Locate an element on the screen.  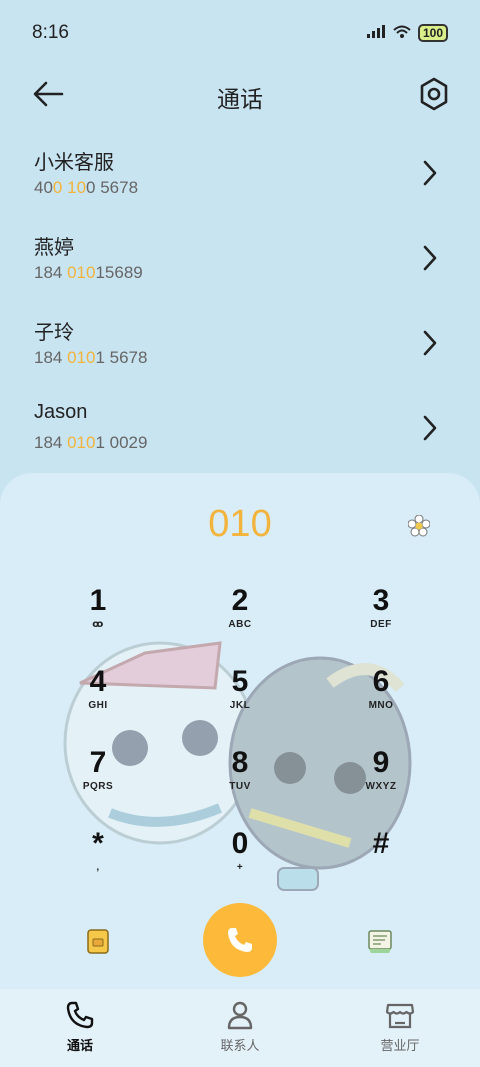
call-button is located at coordinates (240, 940).